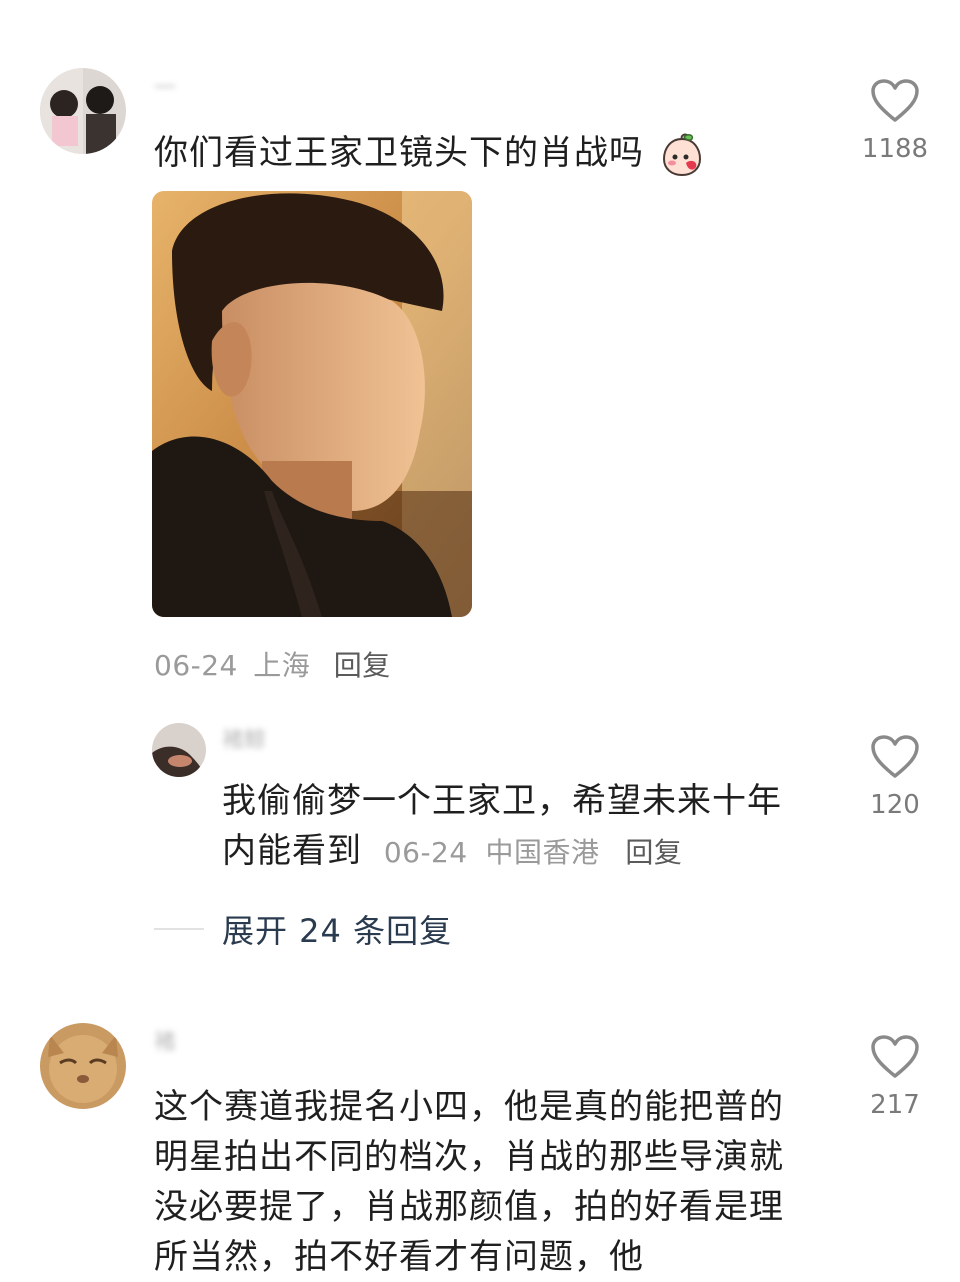 The image size is (960, 1282). I want to click on reply-date: 06-24, so click(425, 852).